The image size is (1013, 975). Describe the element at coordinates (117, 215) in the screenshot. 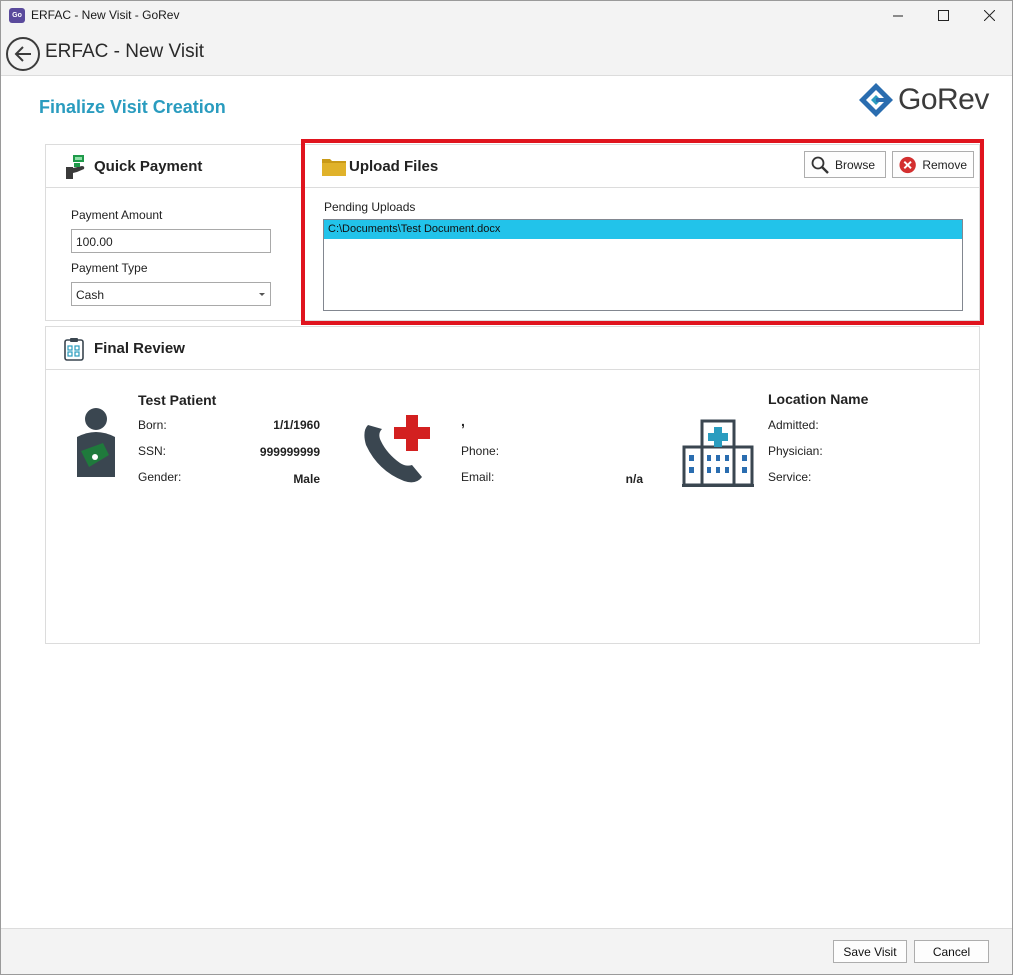

I see `payment-amount-label: Payment Amount` at that location.